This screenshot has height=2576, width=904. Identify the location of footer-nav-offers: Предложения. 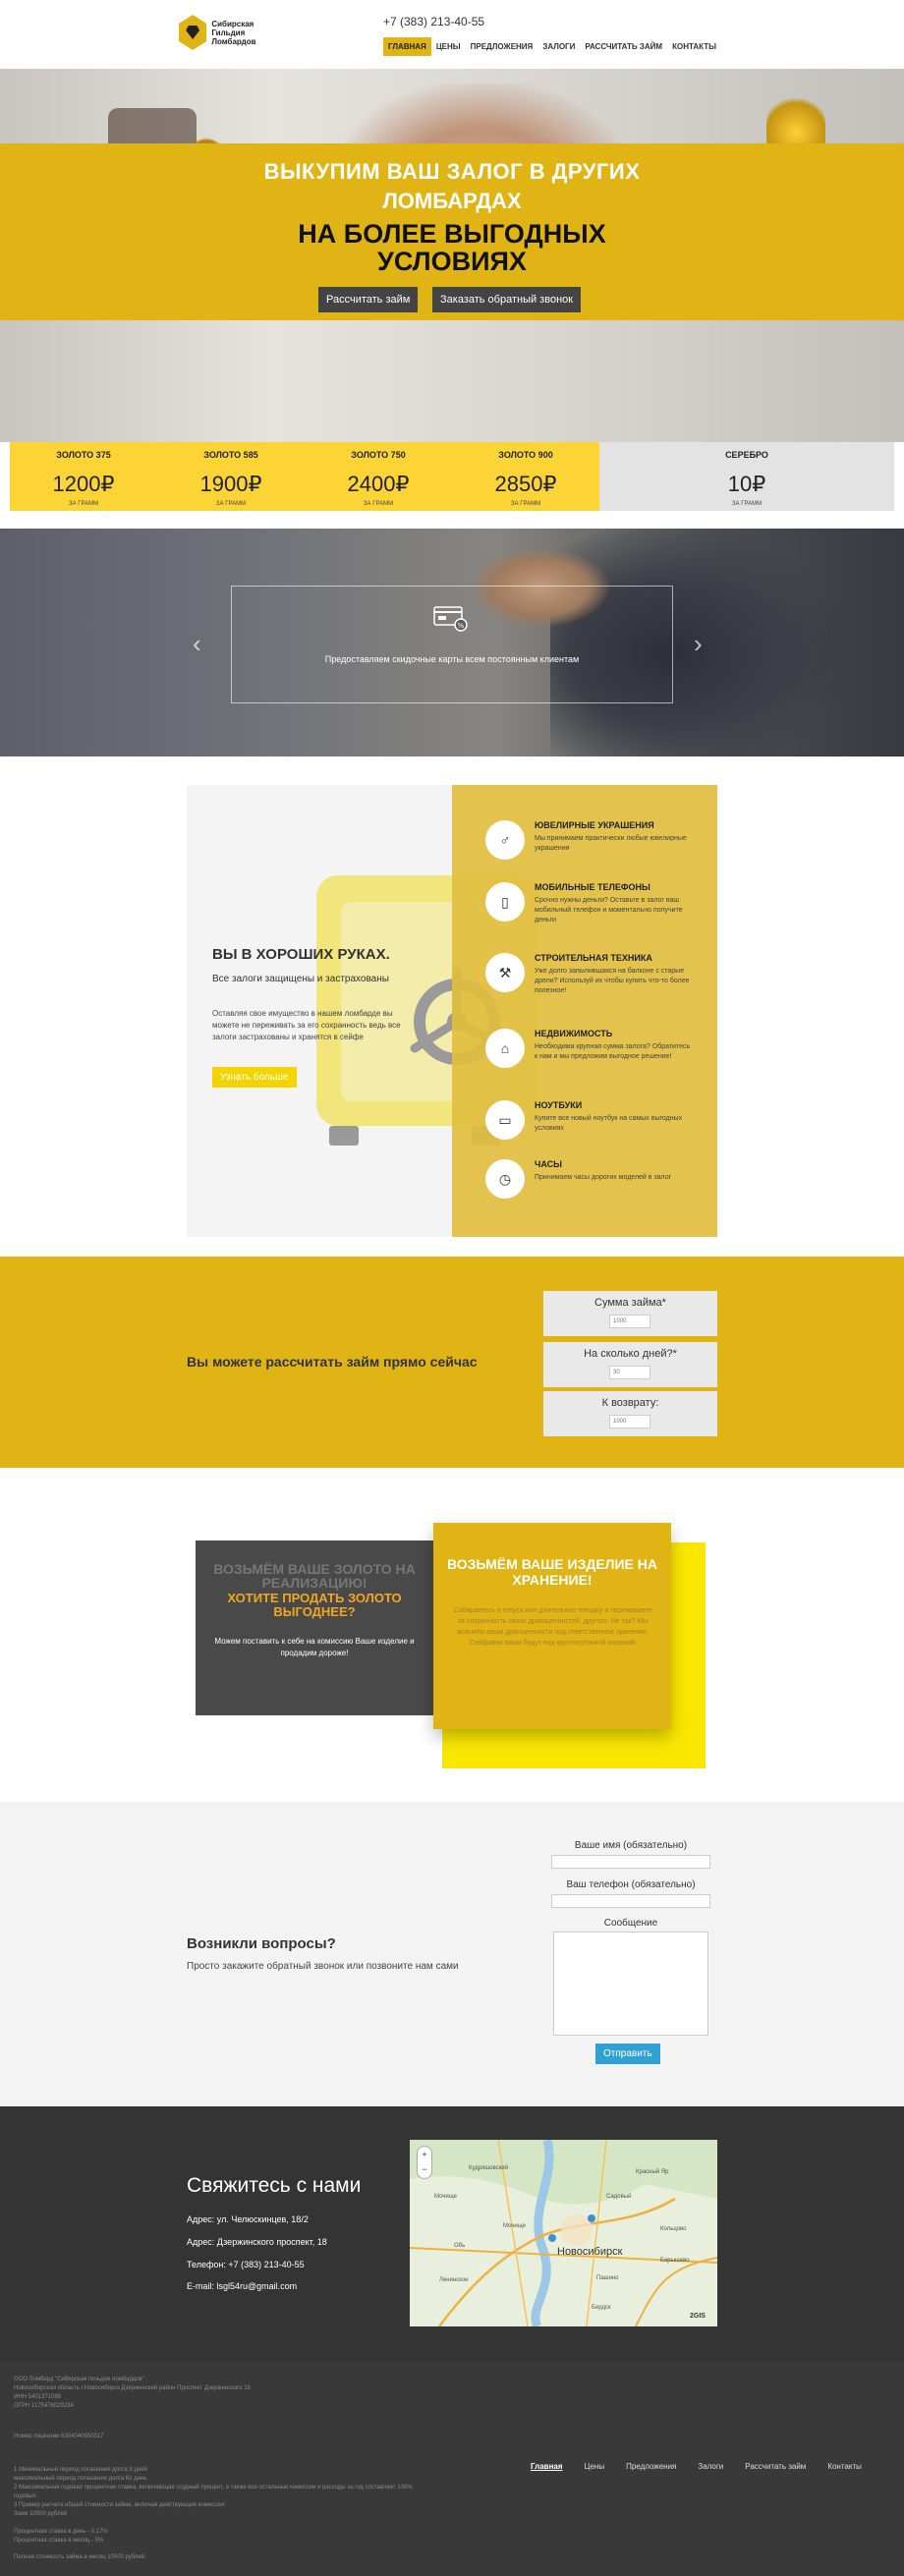
(651, 2466).